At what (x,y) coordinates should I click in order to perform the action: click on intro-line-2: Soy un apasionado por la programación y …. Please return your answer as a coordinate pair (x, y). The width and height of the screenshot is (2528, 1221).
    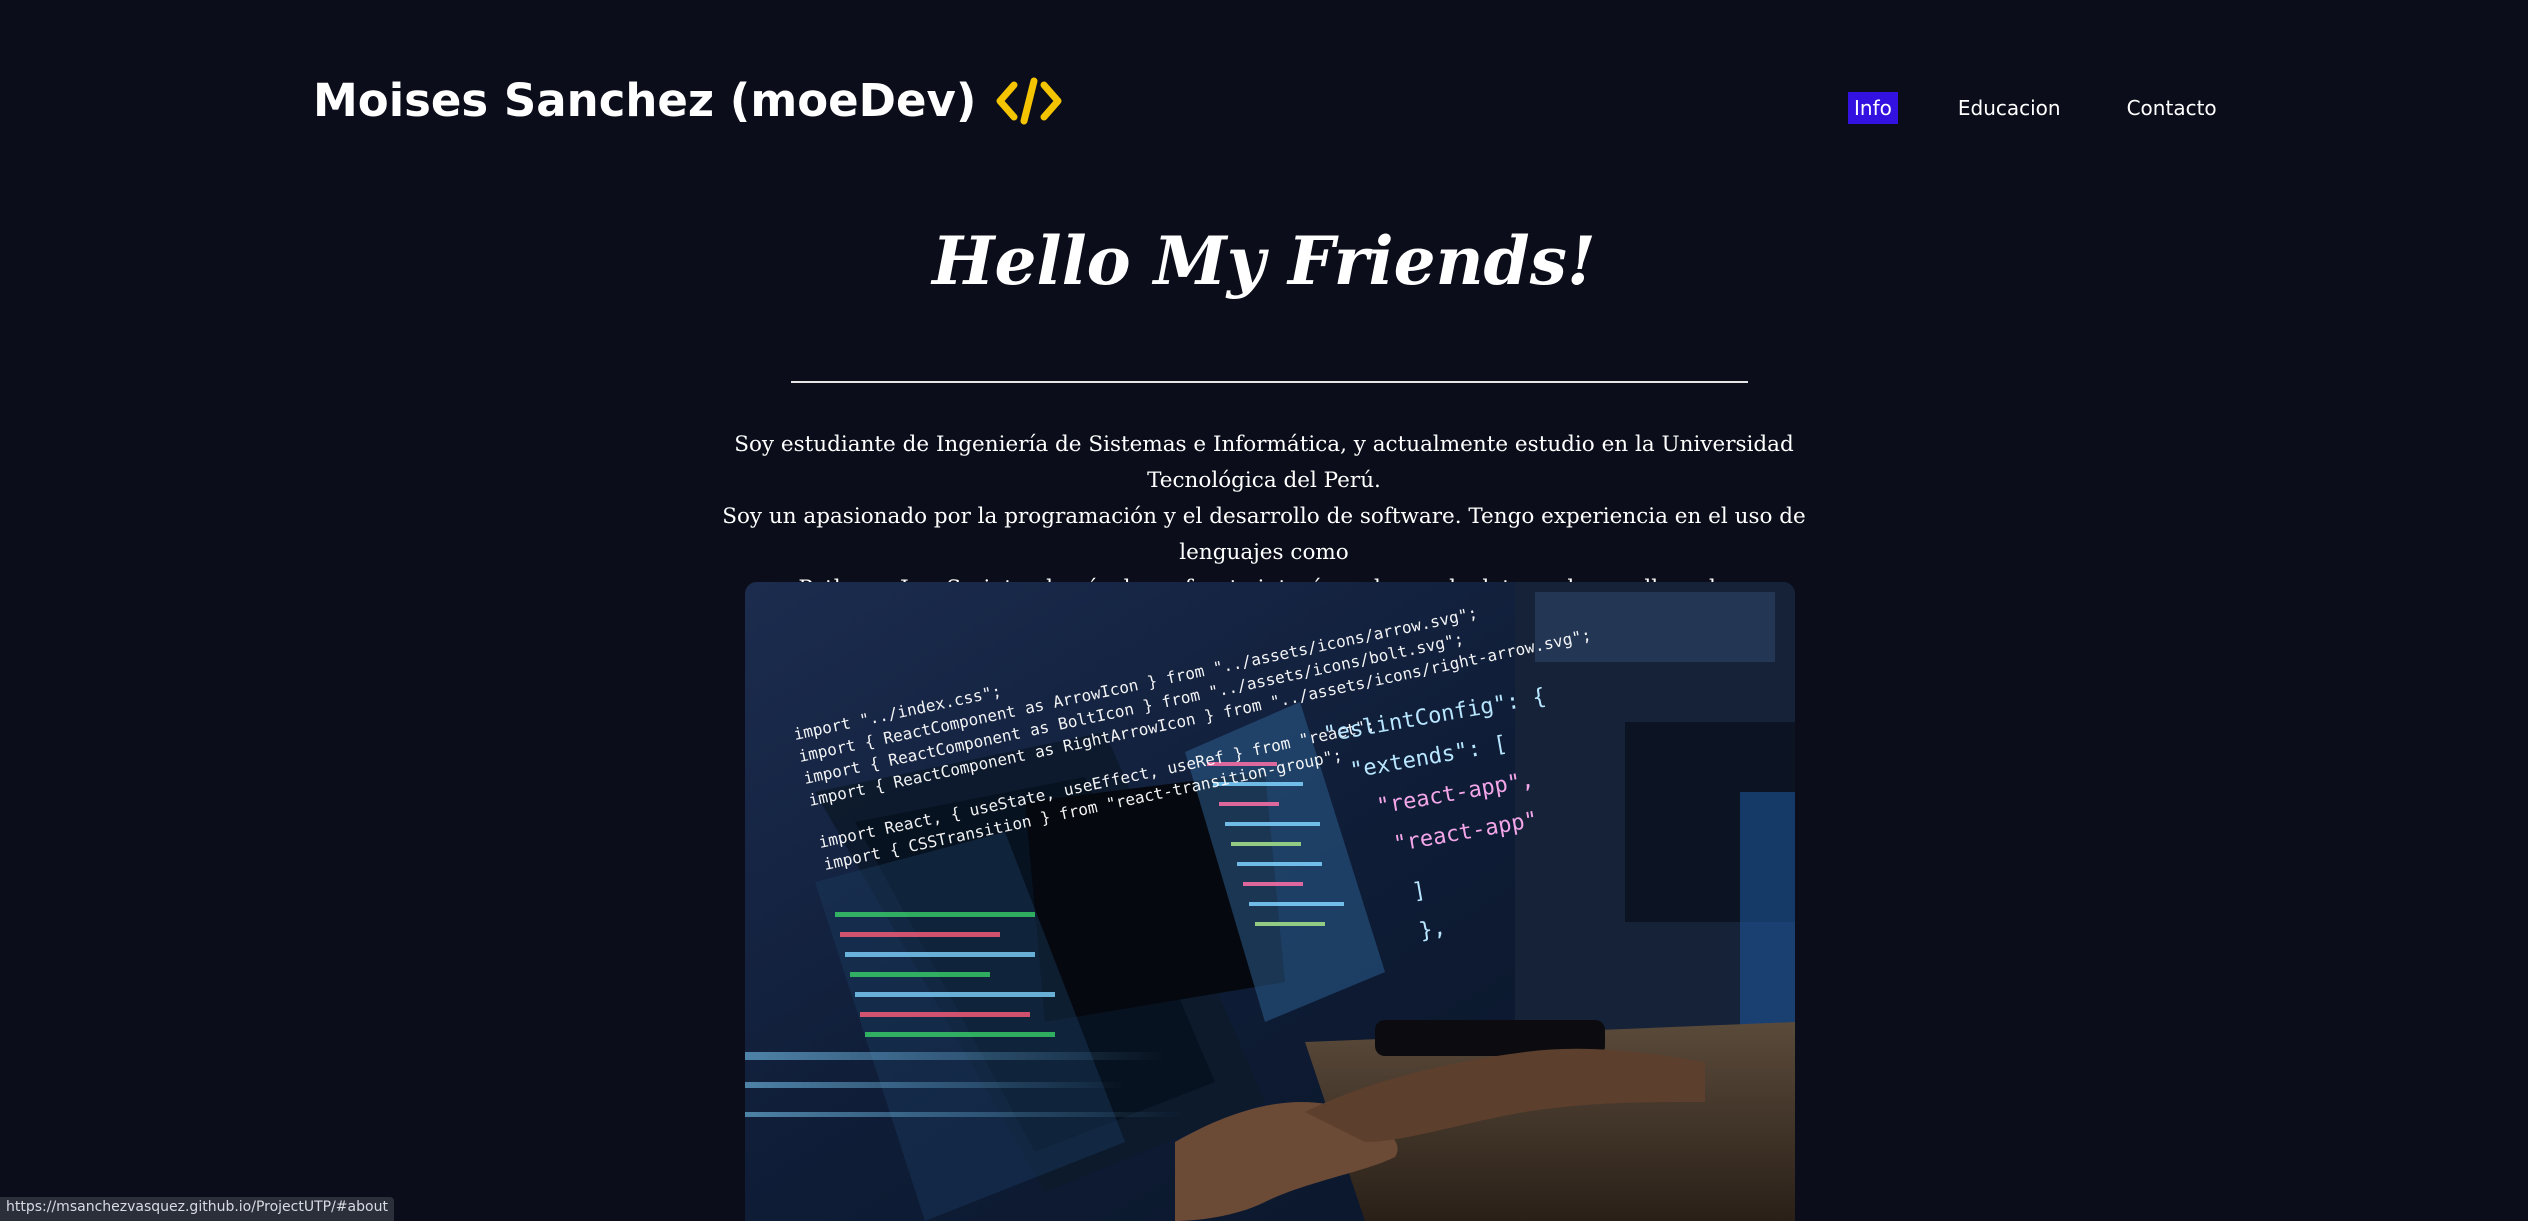
    Looking at the image, I should click on (1264, 534).